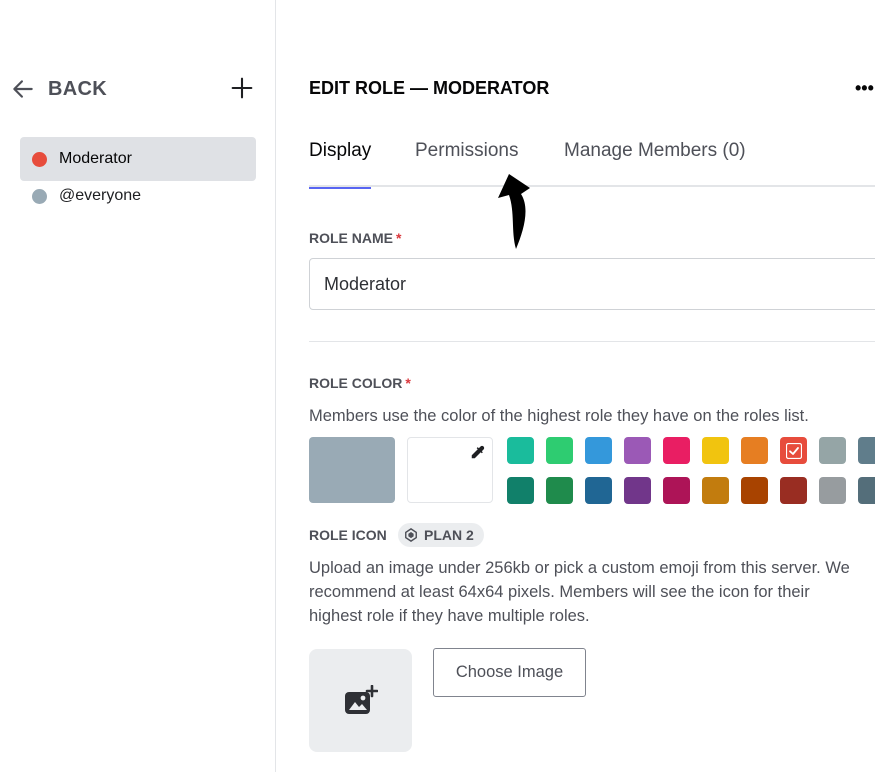  Describe the element at coordinates (95, 158) in the screenshot. I see `role-item-label: Moderator` at that location.